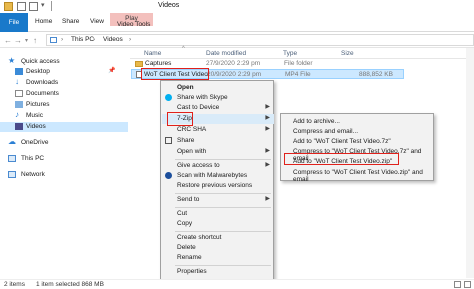  I want to click on pin-icon: 📌, so click(111, 70).